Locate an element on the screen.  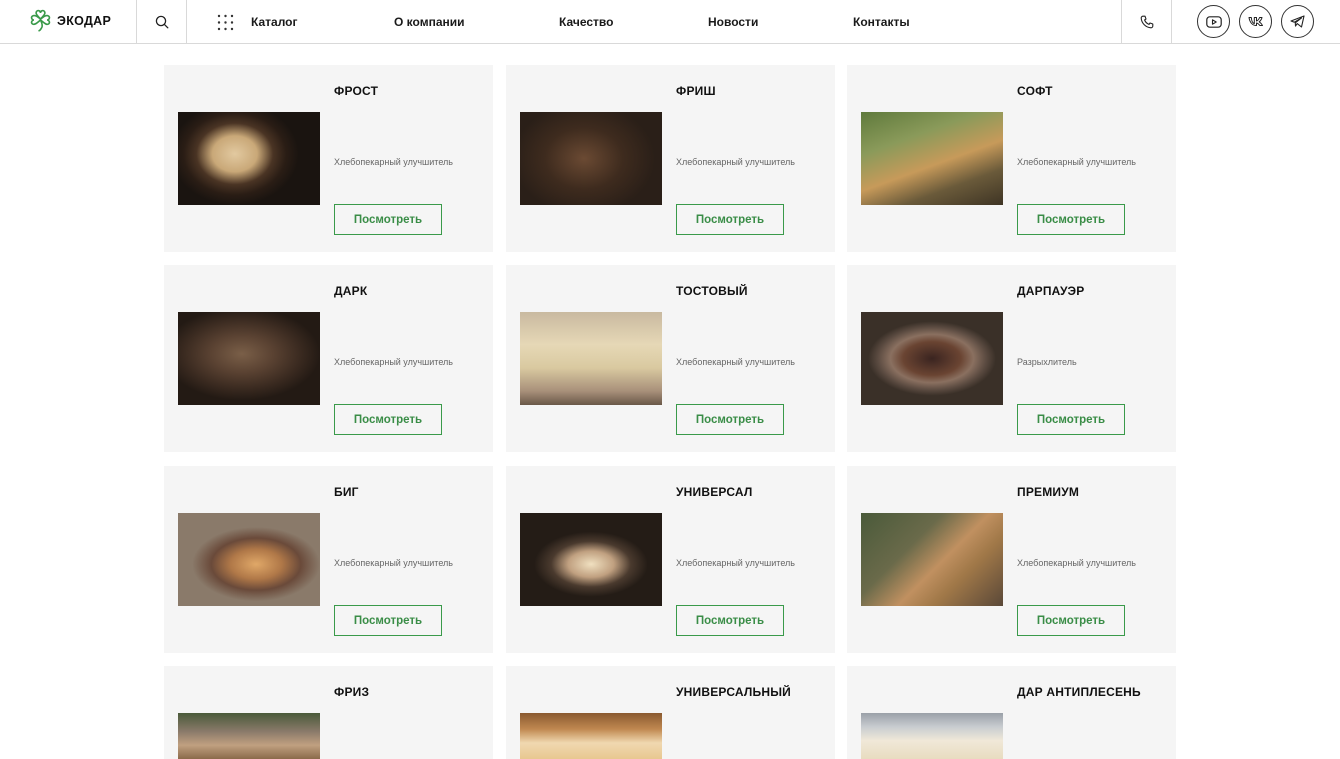
vk-link is located at coordinates (1255, 21).